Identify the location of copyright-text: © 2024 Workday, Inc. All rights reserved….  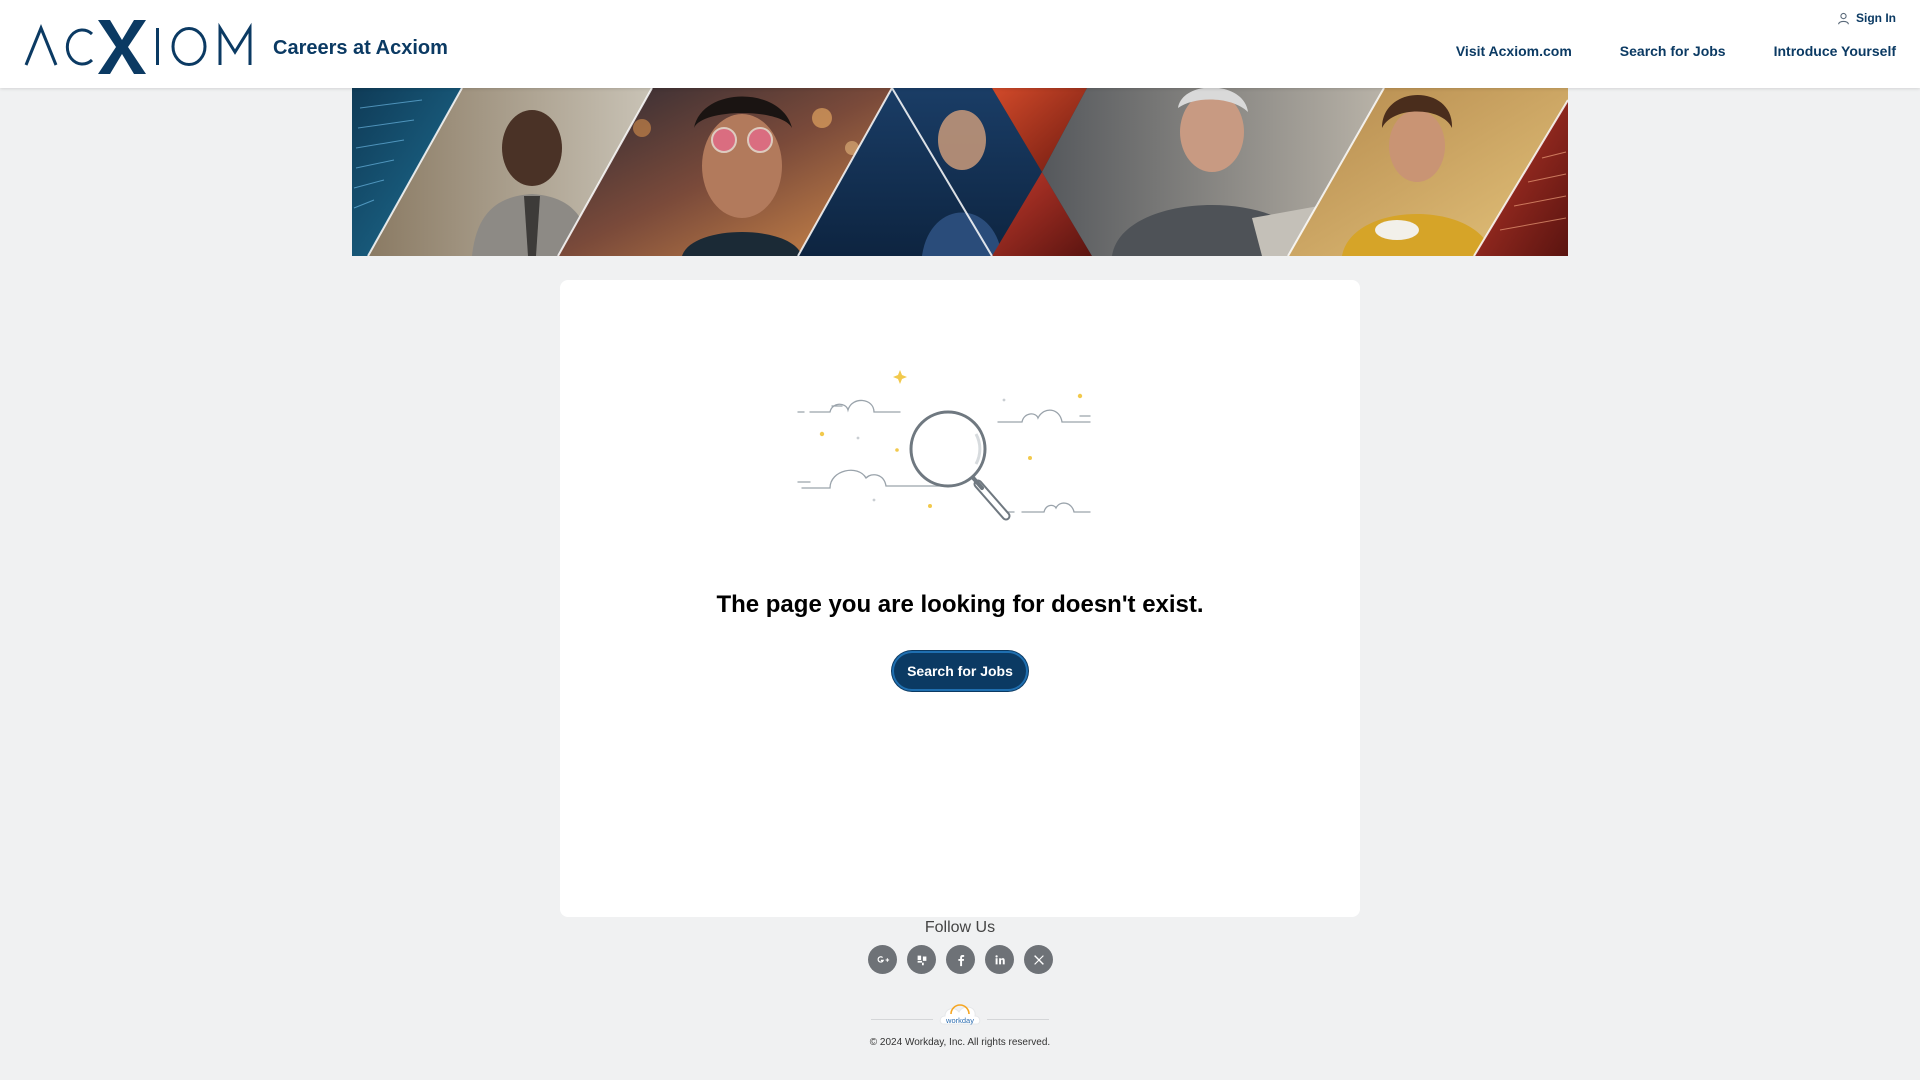
(960, 1042).